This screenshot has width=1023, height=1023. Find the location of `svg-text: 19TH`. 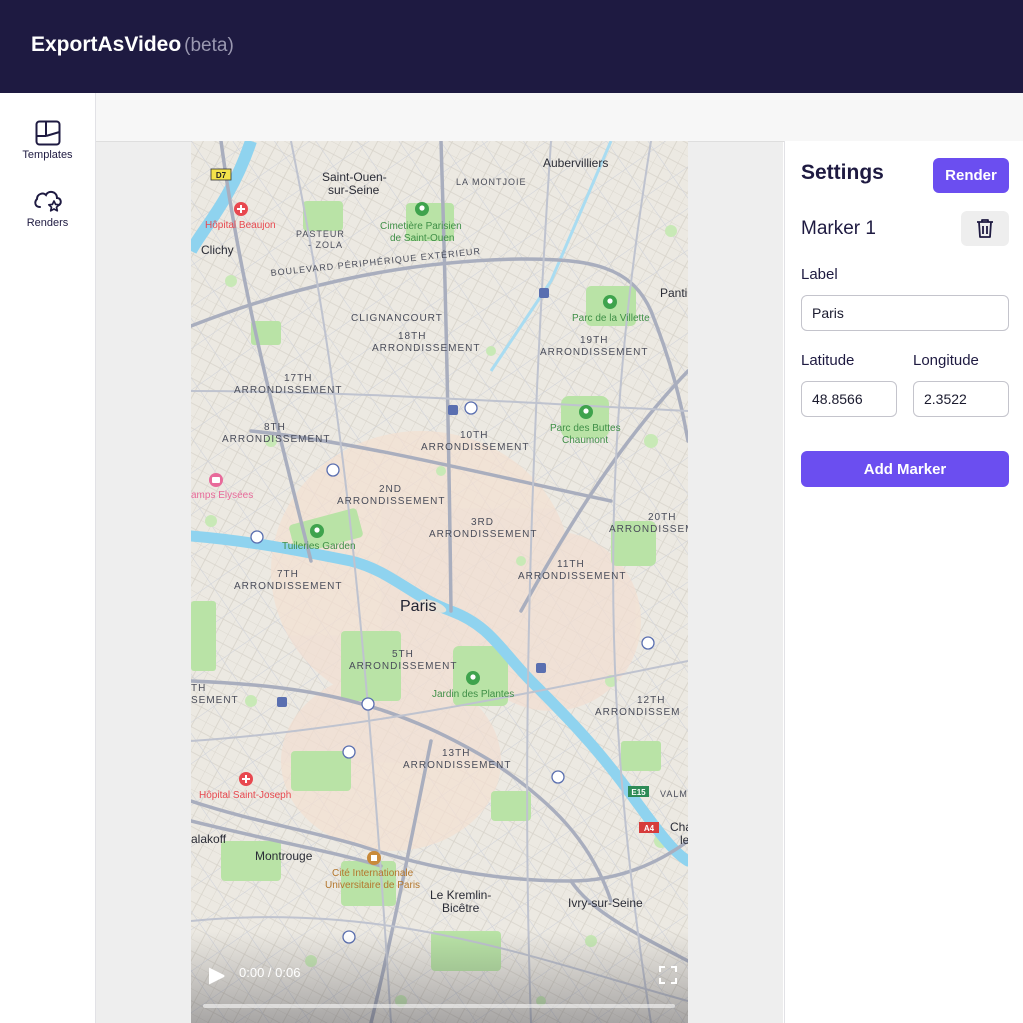

svg-text: 19TH is located at coordinates (594, 340).